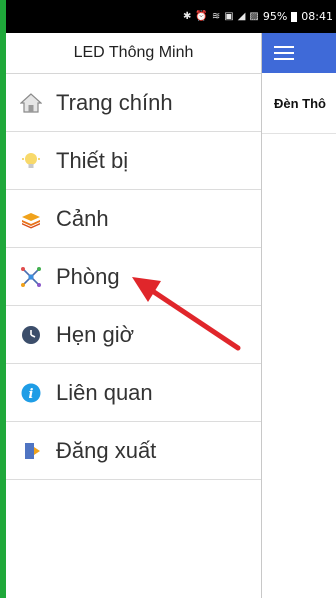 This screenshot has width=336, height=598. Describe the element at coordinates (299, 103) in the screenshot. I see `page-title: Đèn Thô` at that location.